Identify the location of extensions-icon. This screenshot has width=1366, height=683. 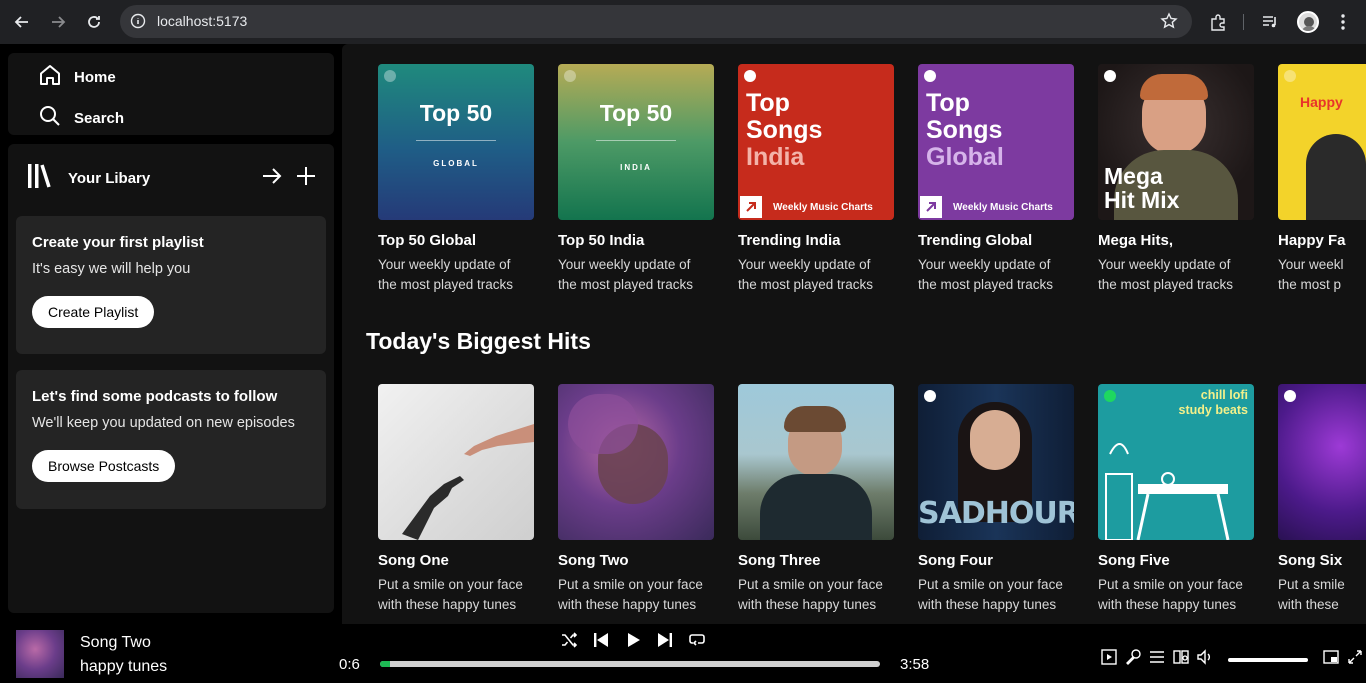
(1218, 22).